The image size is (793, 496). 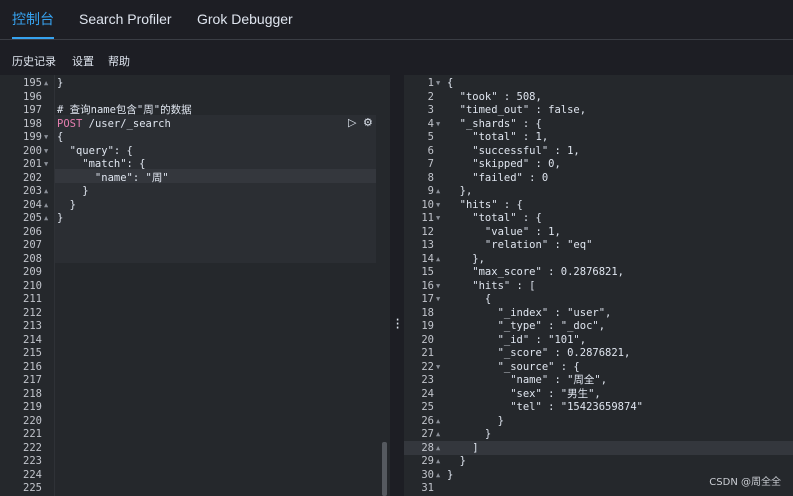 I want to click on line-number: 208, so click(x=32, y=258).